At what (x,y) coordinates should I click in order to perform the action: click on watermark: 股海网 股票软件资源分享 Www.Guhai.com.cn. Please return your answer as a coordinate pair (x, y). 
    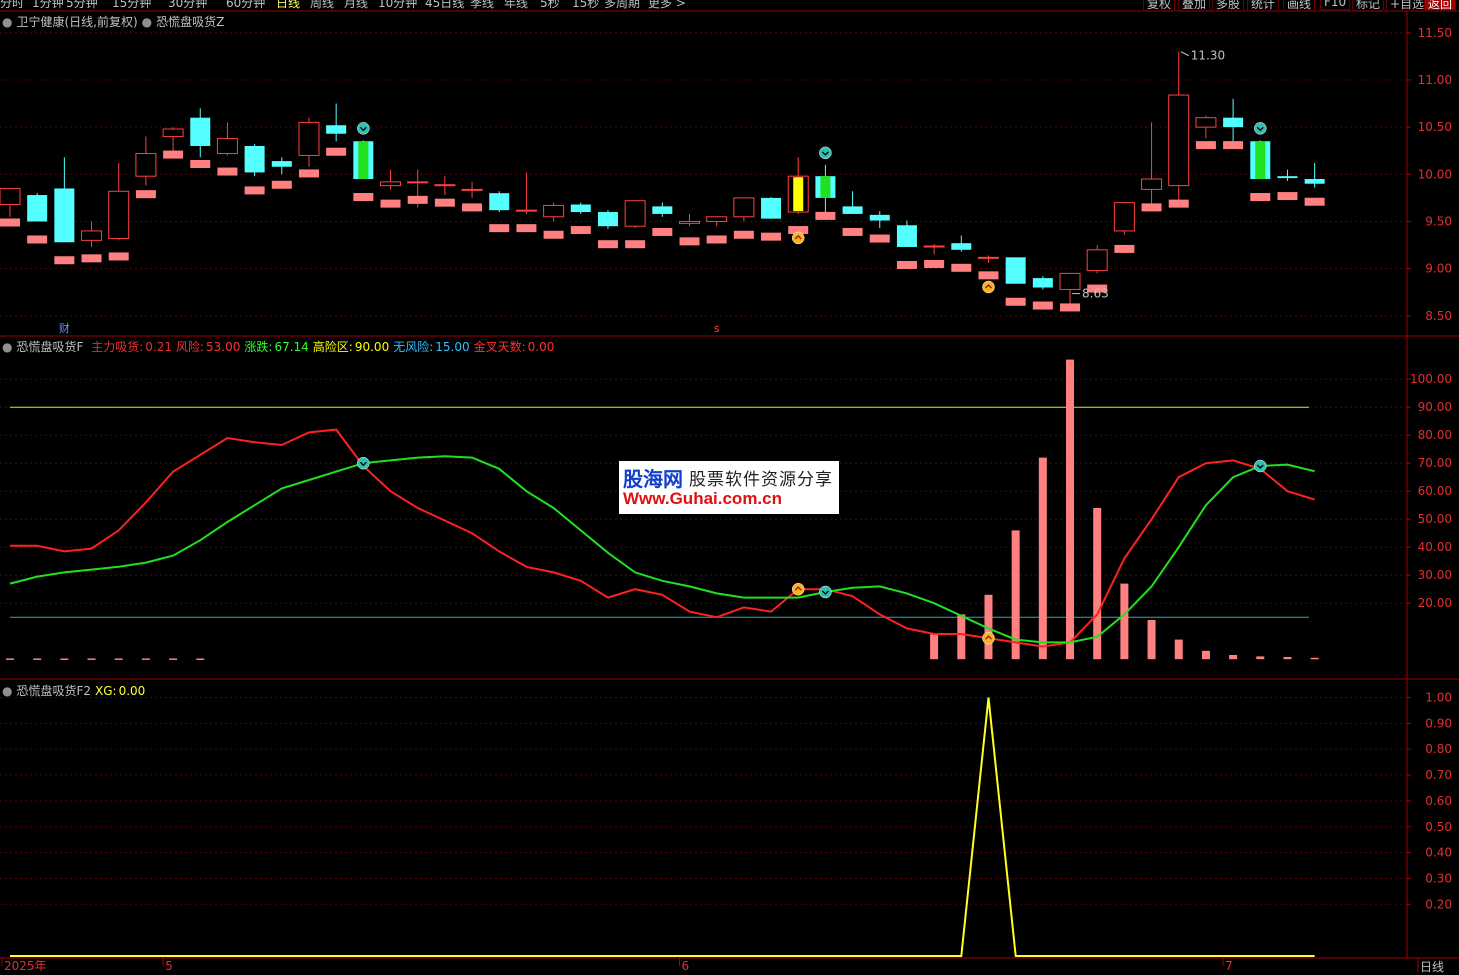
    Looking at the image, I should click on (729, 487).